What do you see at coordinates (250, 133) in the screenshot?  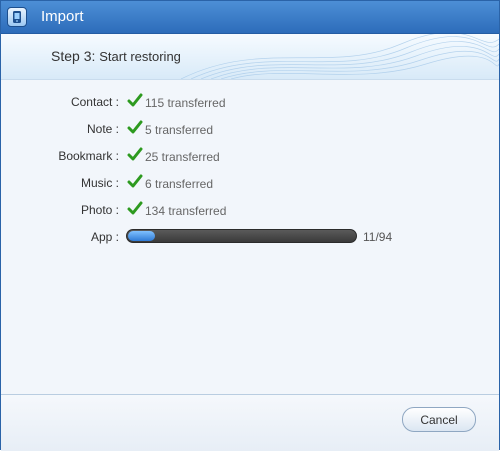 I see `list-item: Note : 5 transferred` at bounding box center [250, 133].